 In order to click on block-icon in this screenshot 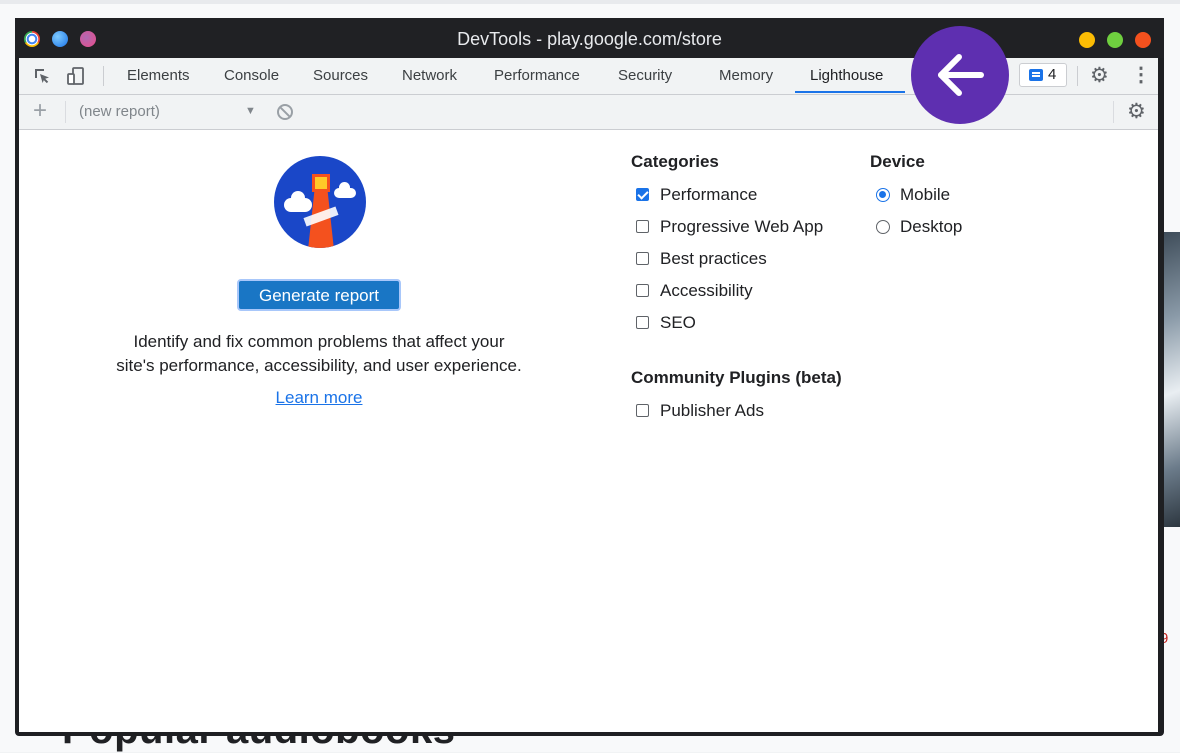, I will do `click(285, 112)`.